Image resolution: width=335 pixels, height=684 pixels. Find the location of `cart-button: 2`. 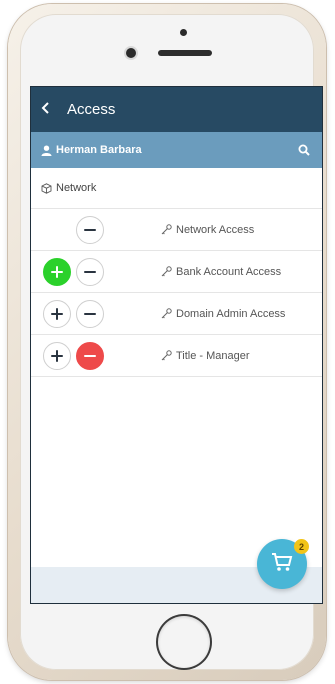

cart-button: 2 is located at coordinates (283, 564).